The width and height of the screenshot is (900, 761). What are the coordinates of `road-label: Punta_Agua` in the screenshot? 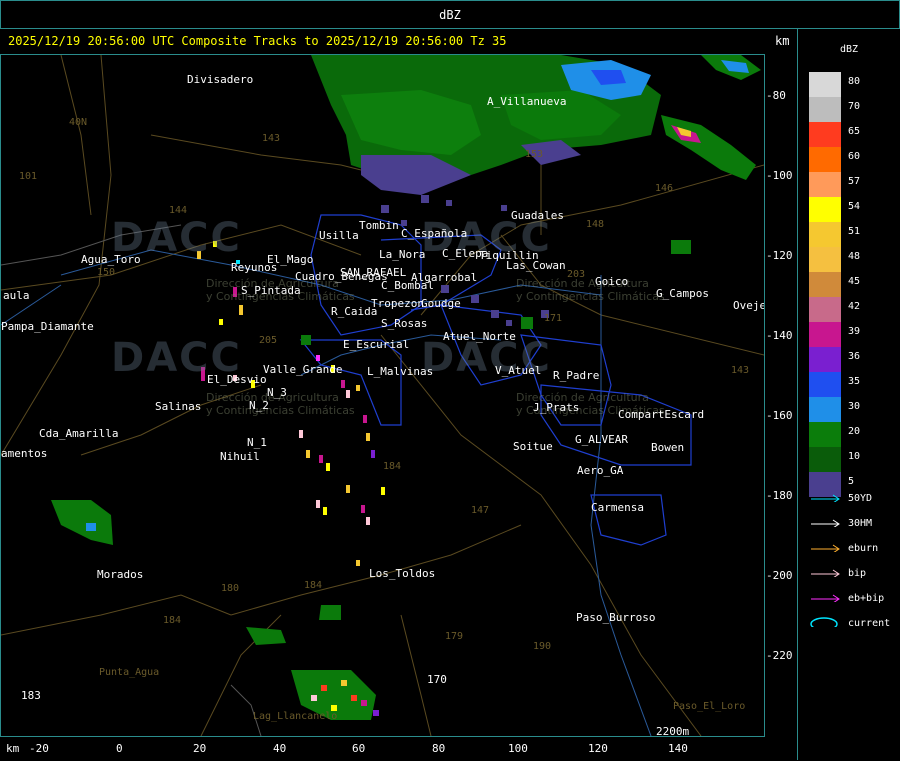 It's located at (129, 672).